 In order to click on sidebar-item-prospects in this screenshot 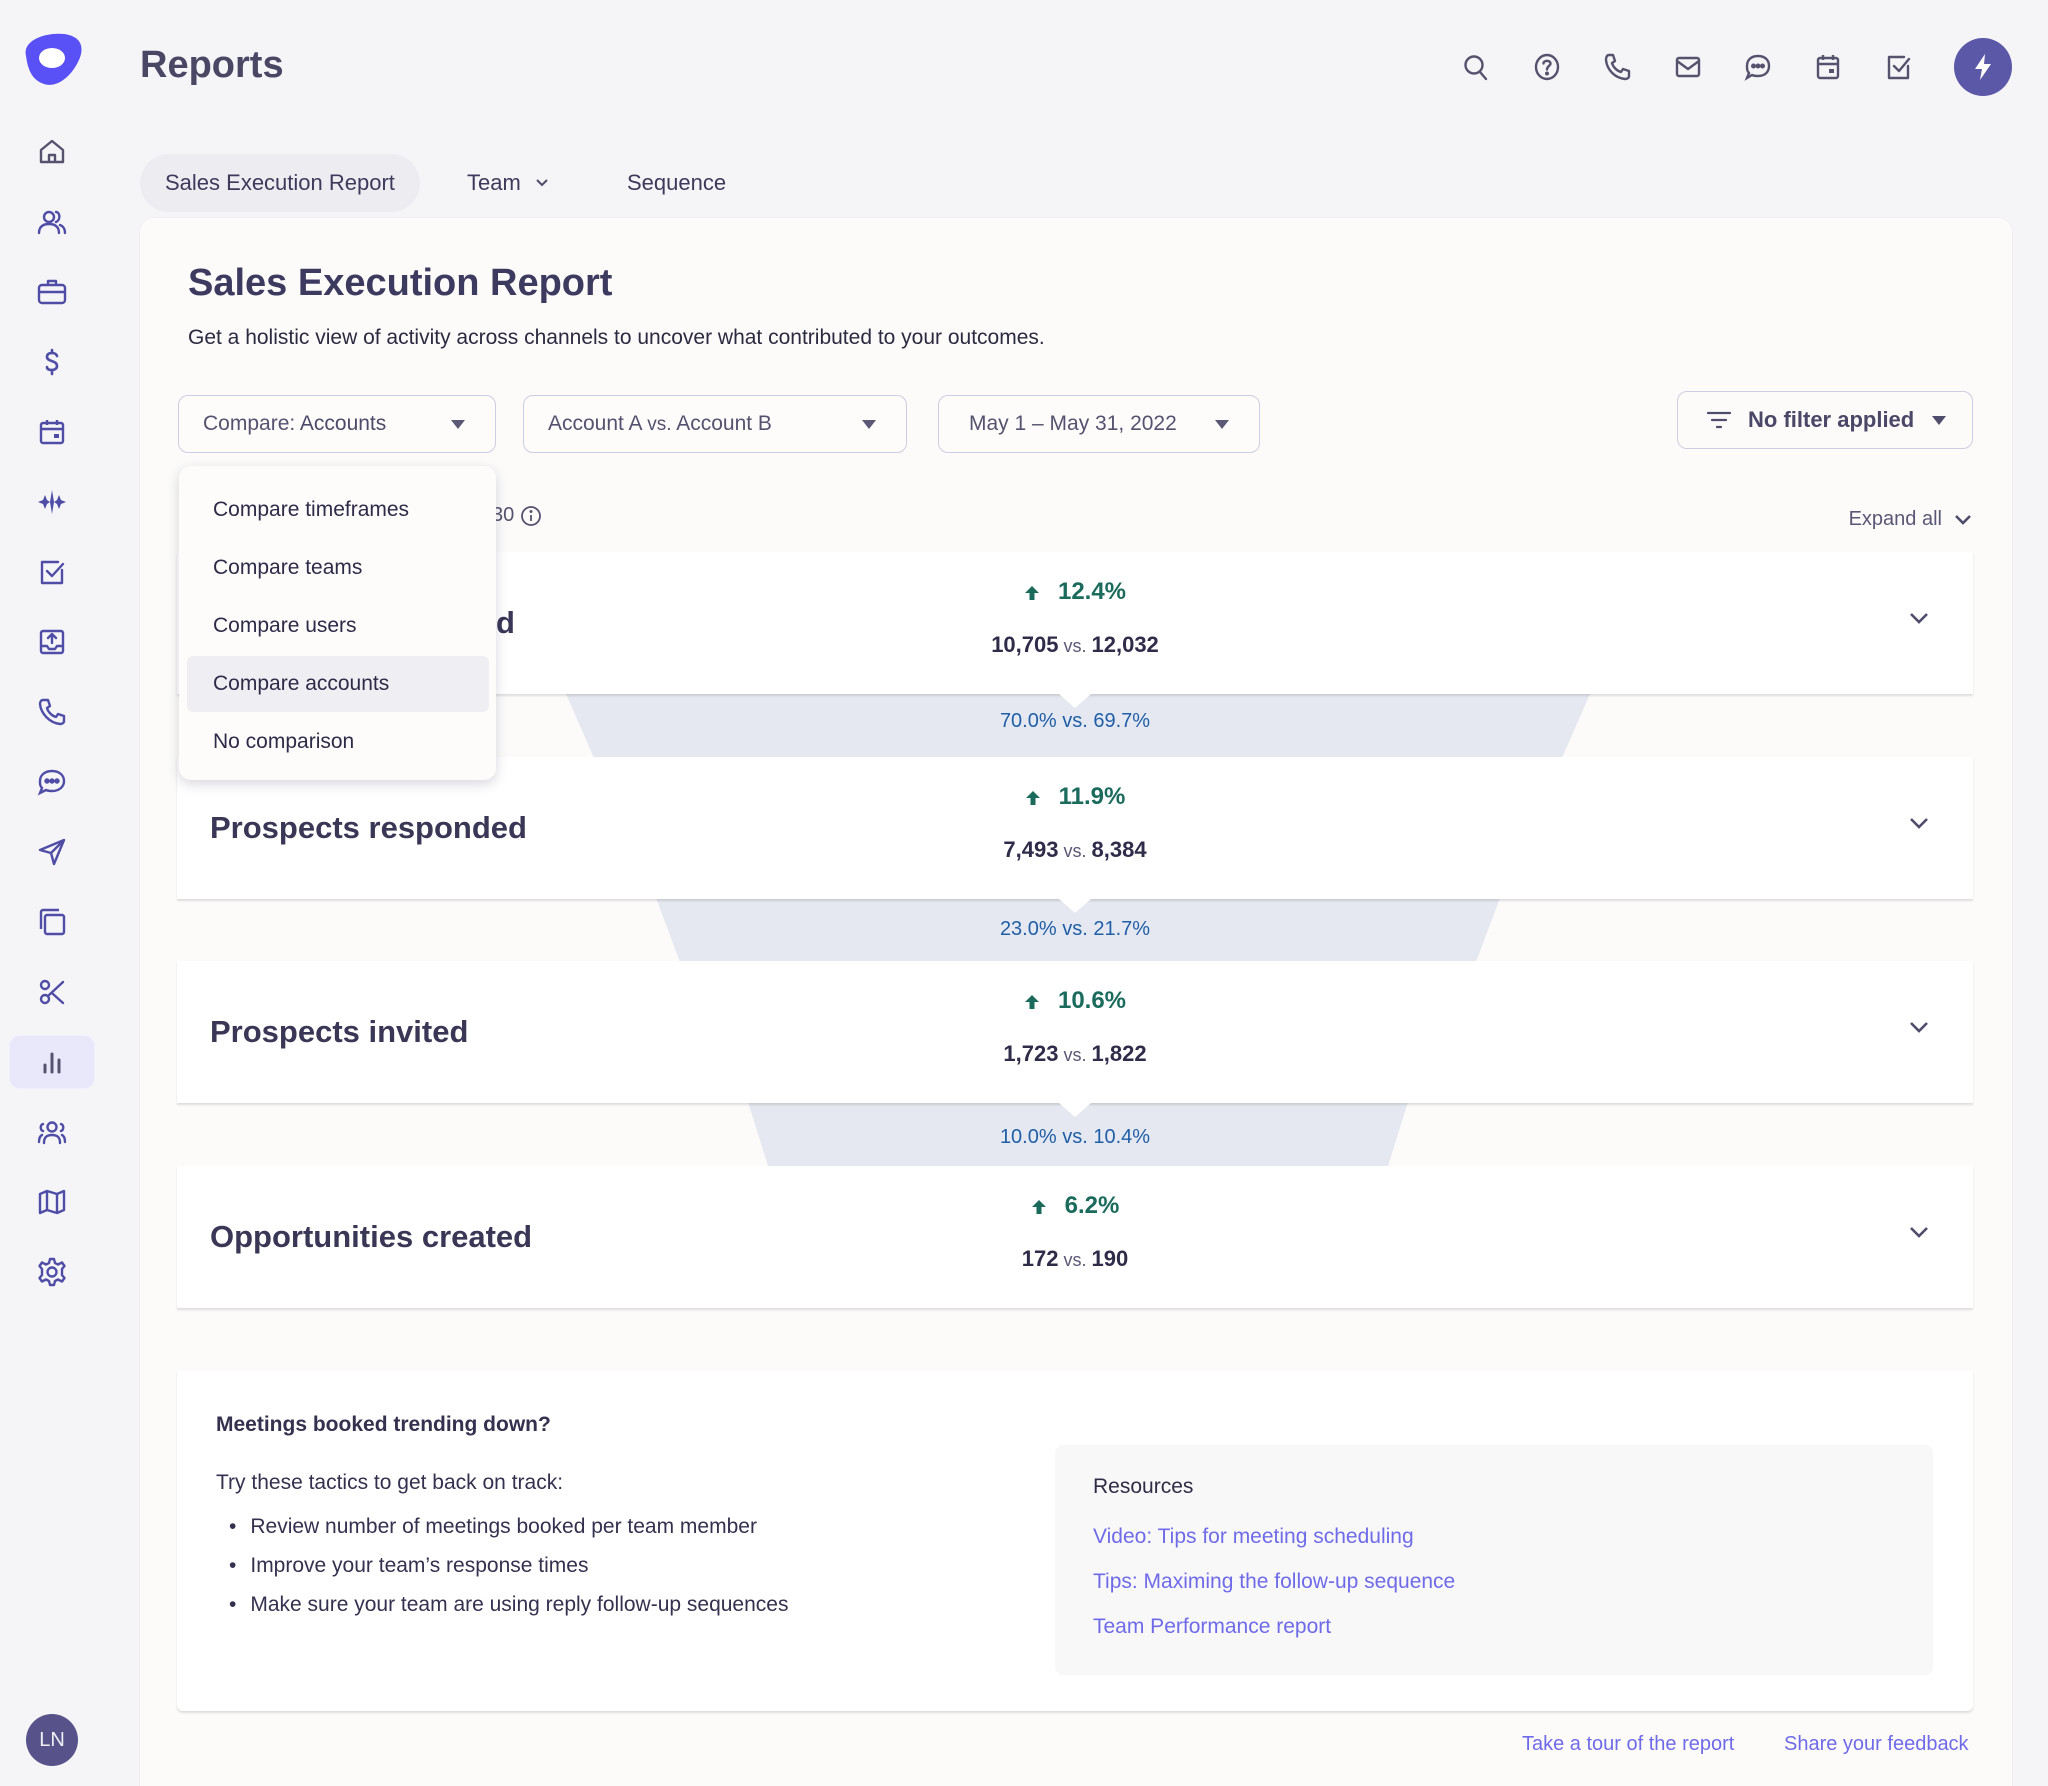, I will do `click(52, 222)`.